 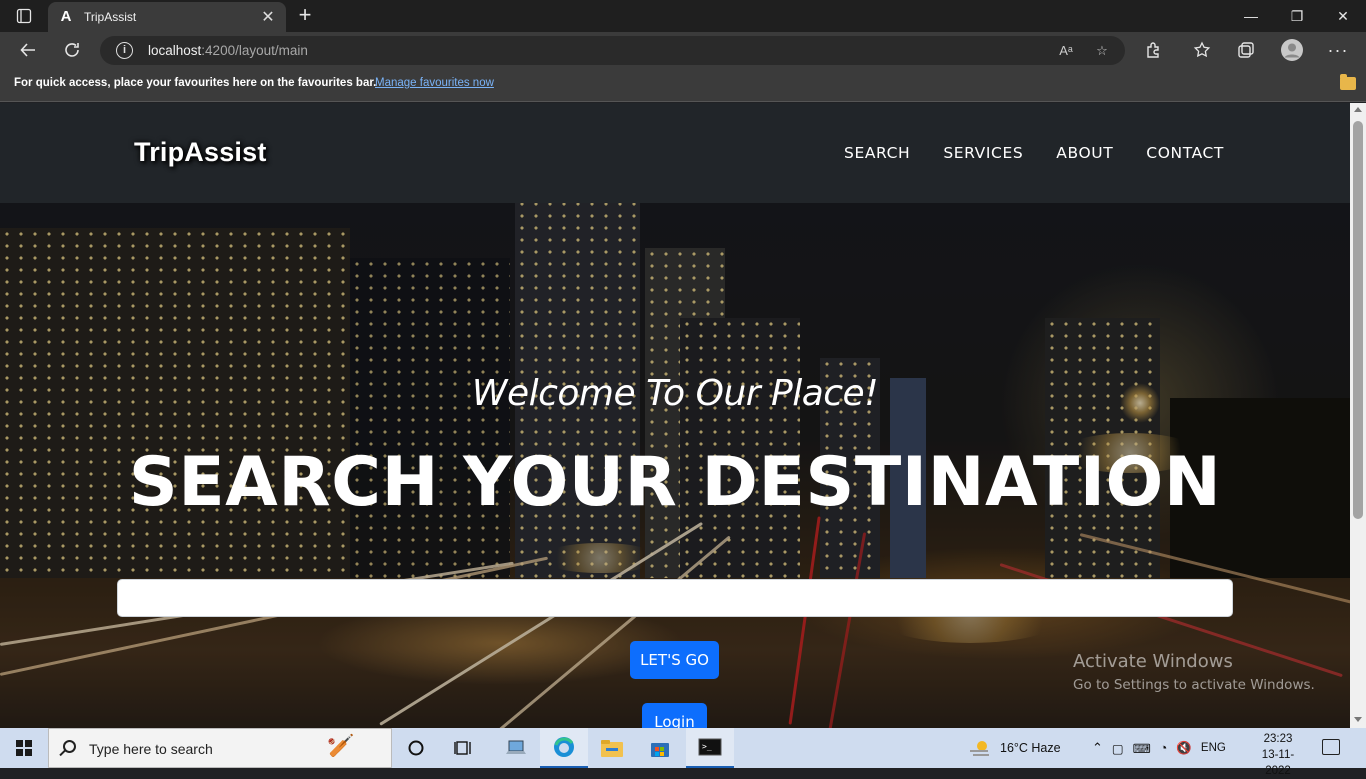 I want to click on nav-link-contact: CONTACT, so click(x=1185, y=153).